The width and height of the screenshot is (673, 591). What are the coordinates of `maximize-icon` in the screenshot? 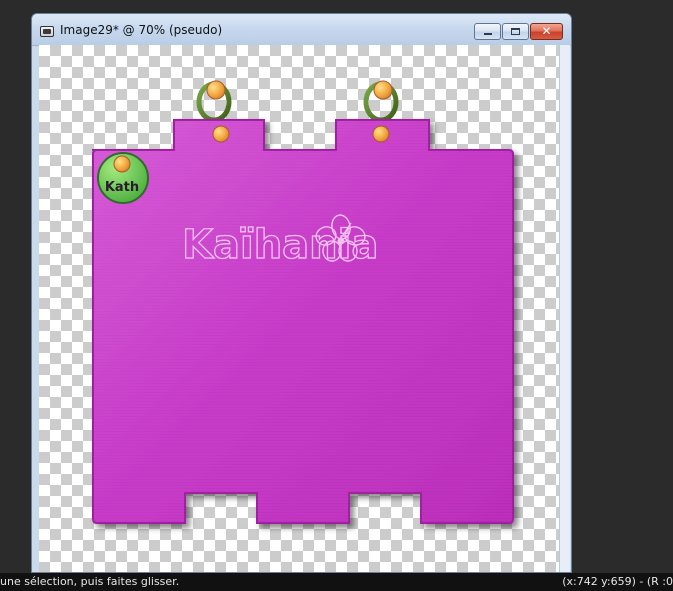 It's located at (515, 31).